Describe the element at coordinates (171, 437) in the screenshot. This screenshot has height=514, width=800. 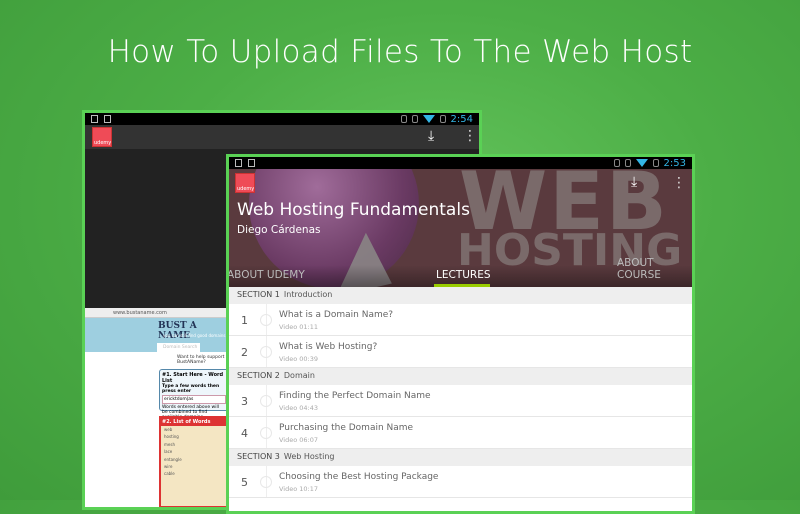
I see `word-item: hosting` at that location.